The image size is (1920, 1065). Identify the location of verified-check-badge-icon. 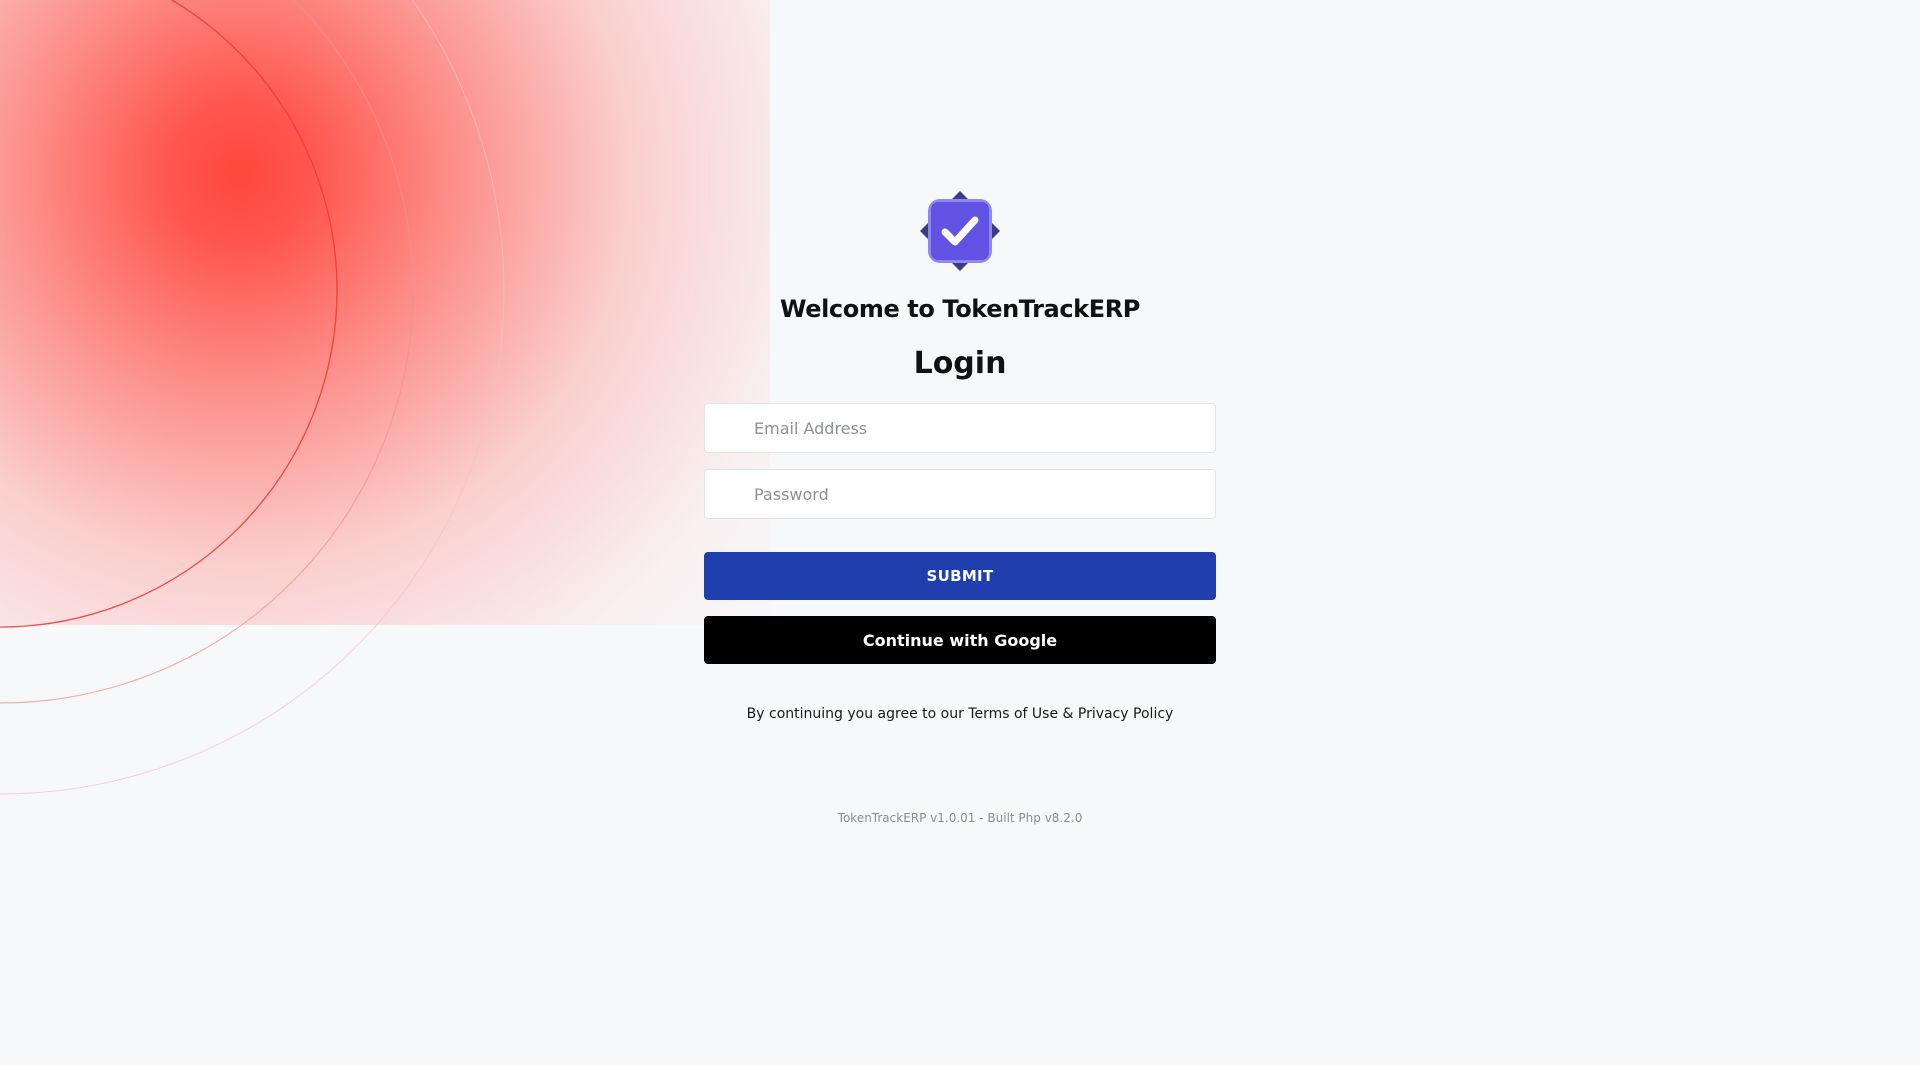
(960, 231).